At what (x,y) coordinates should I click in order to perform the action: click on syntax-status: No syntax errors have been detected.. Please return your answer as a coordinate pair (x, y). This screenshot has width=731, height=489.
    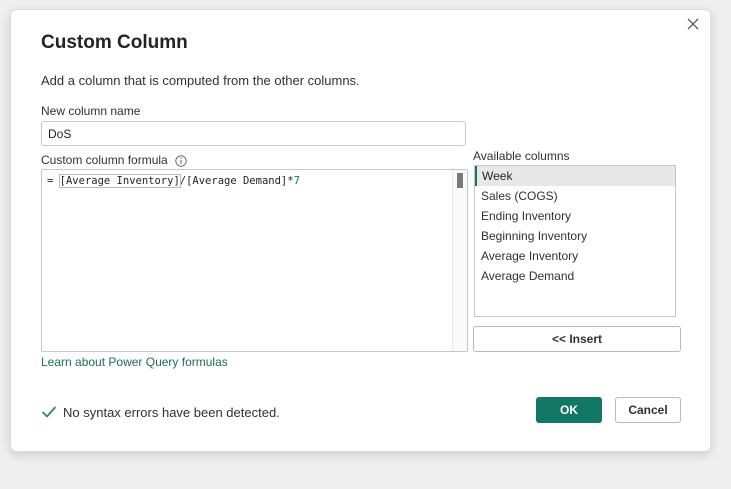
    Looking at the image, I should click on (160, 412).